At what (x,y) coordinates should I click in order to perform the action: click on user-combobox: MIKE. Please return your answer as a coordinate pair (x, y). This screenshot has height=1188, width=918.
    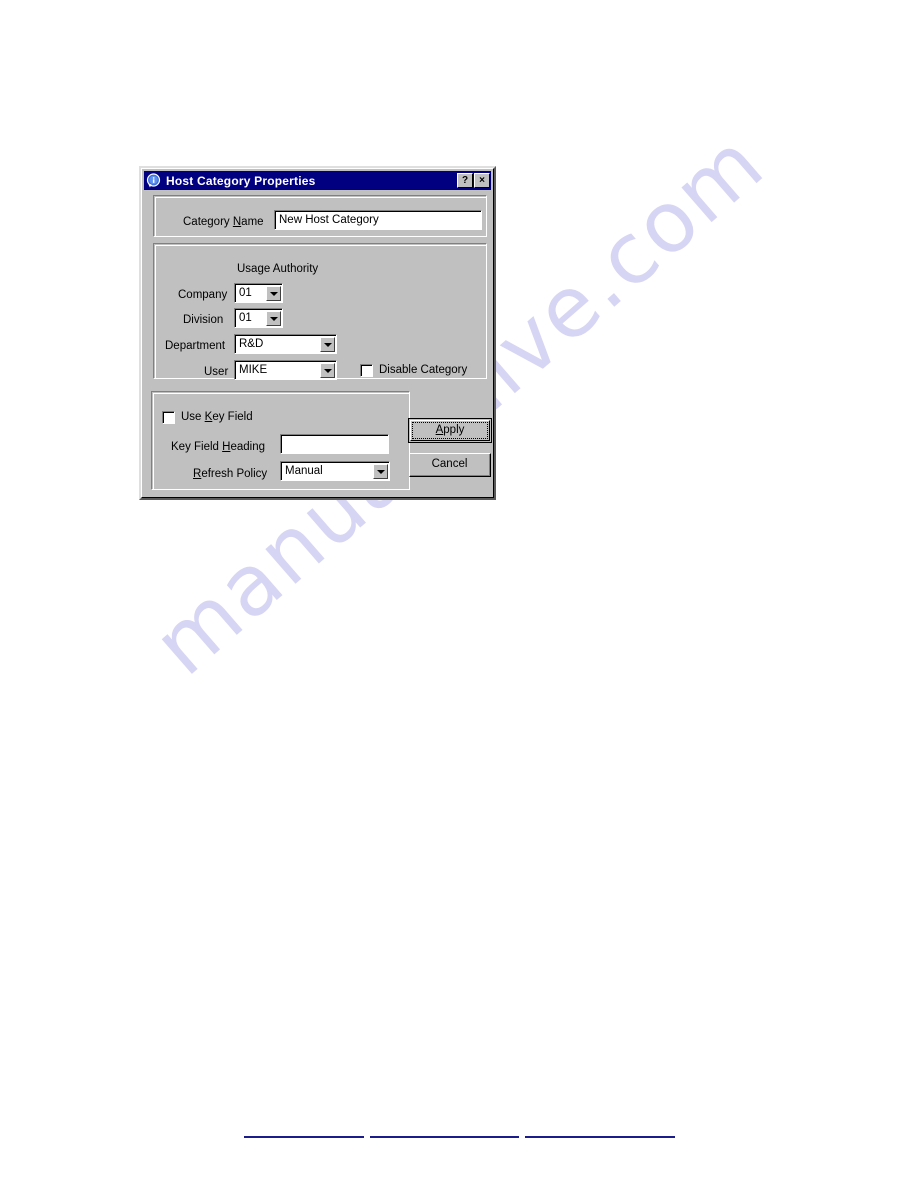
    Looking at the image, I should click on (285, 370).